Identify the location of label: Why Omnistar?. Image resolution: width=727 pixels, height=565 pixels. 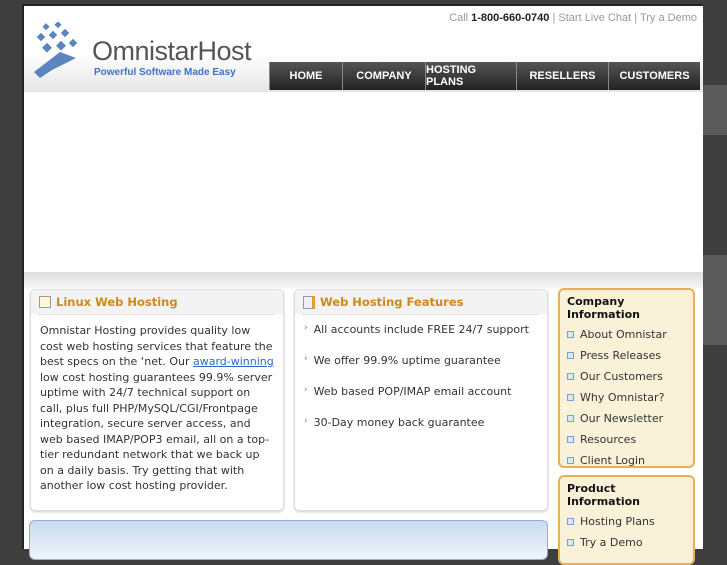
(622, 397).